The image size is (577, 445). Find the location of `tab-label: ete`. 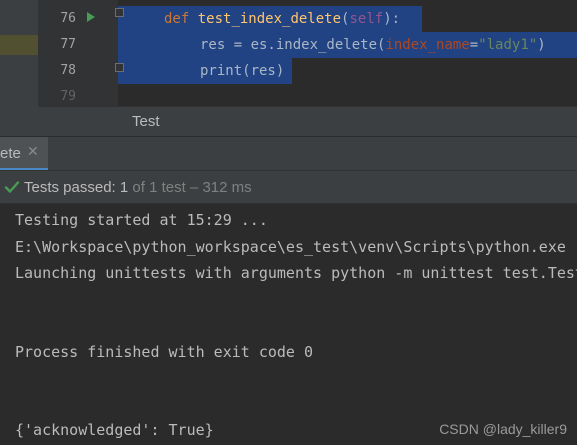

tab-label: ete is located at coordinates (10, 153).